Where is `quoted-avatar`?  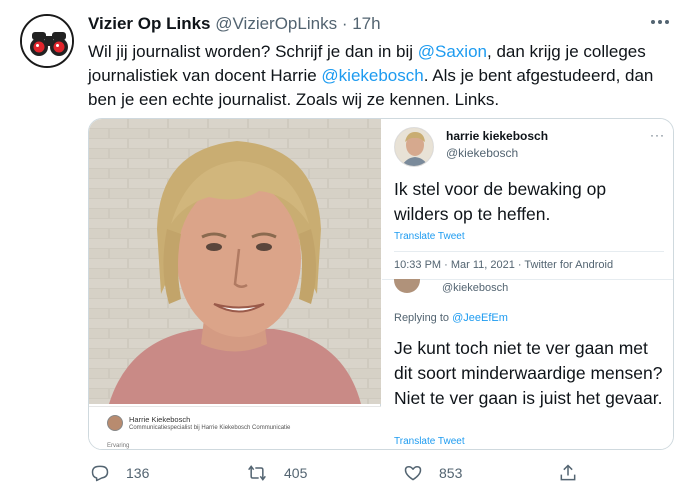 quoted-avatar is located at coordinates (414, 147).